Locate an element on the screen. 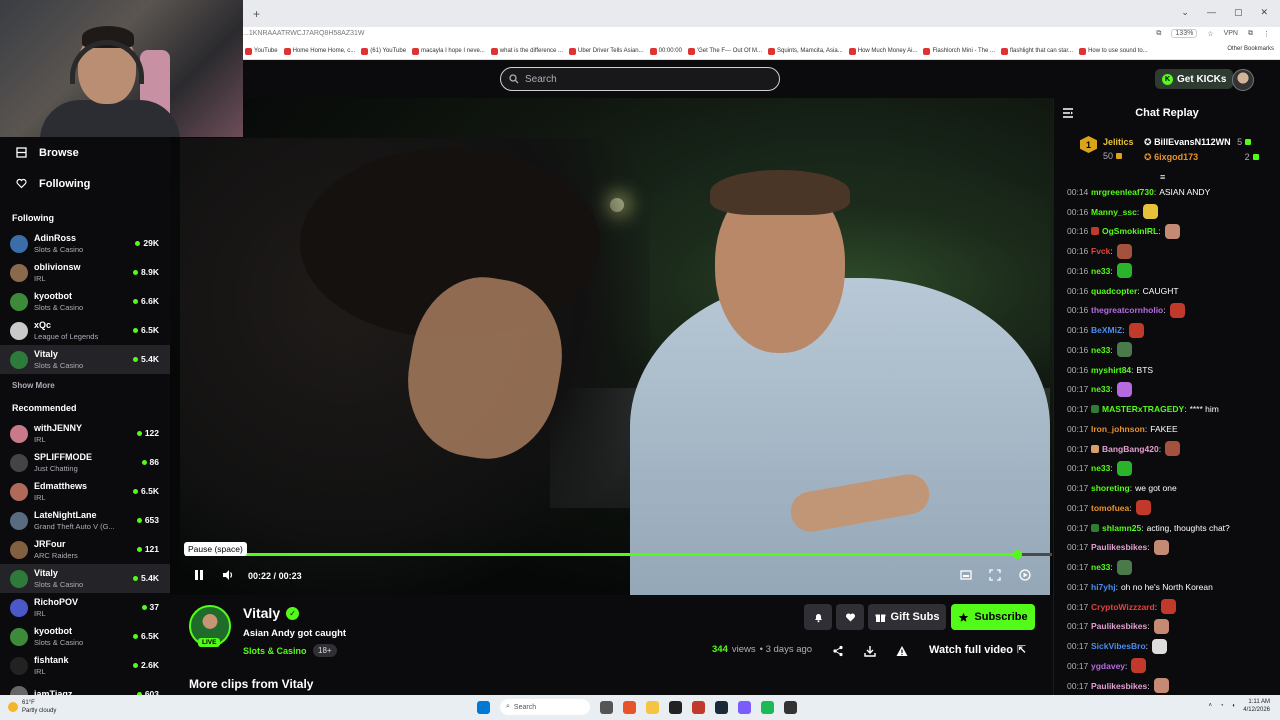 The height and width of the screenshot is (720, 1280). steam-icon is located at coordinates (721, 707).